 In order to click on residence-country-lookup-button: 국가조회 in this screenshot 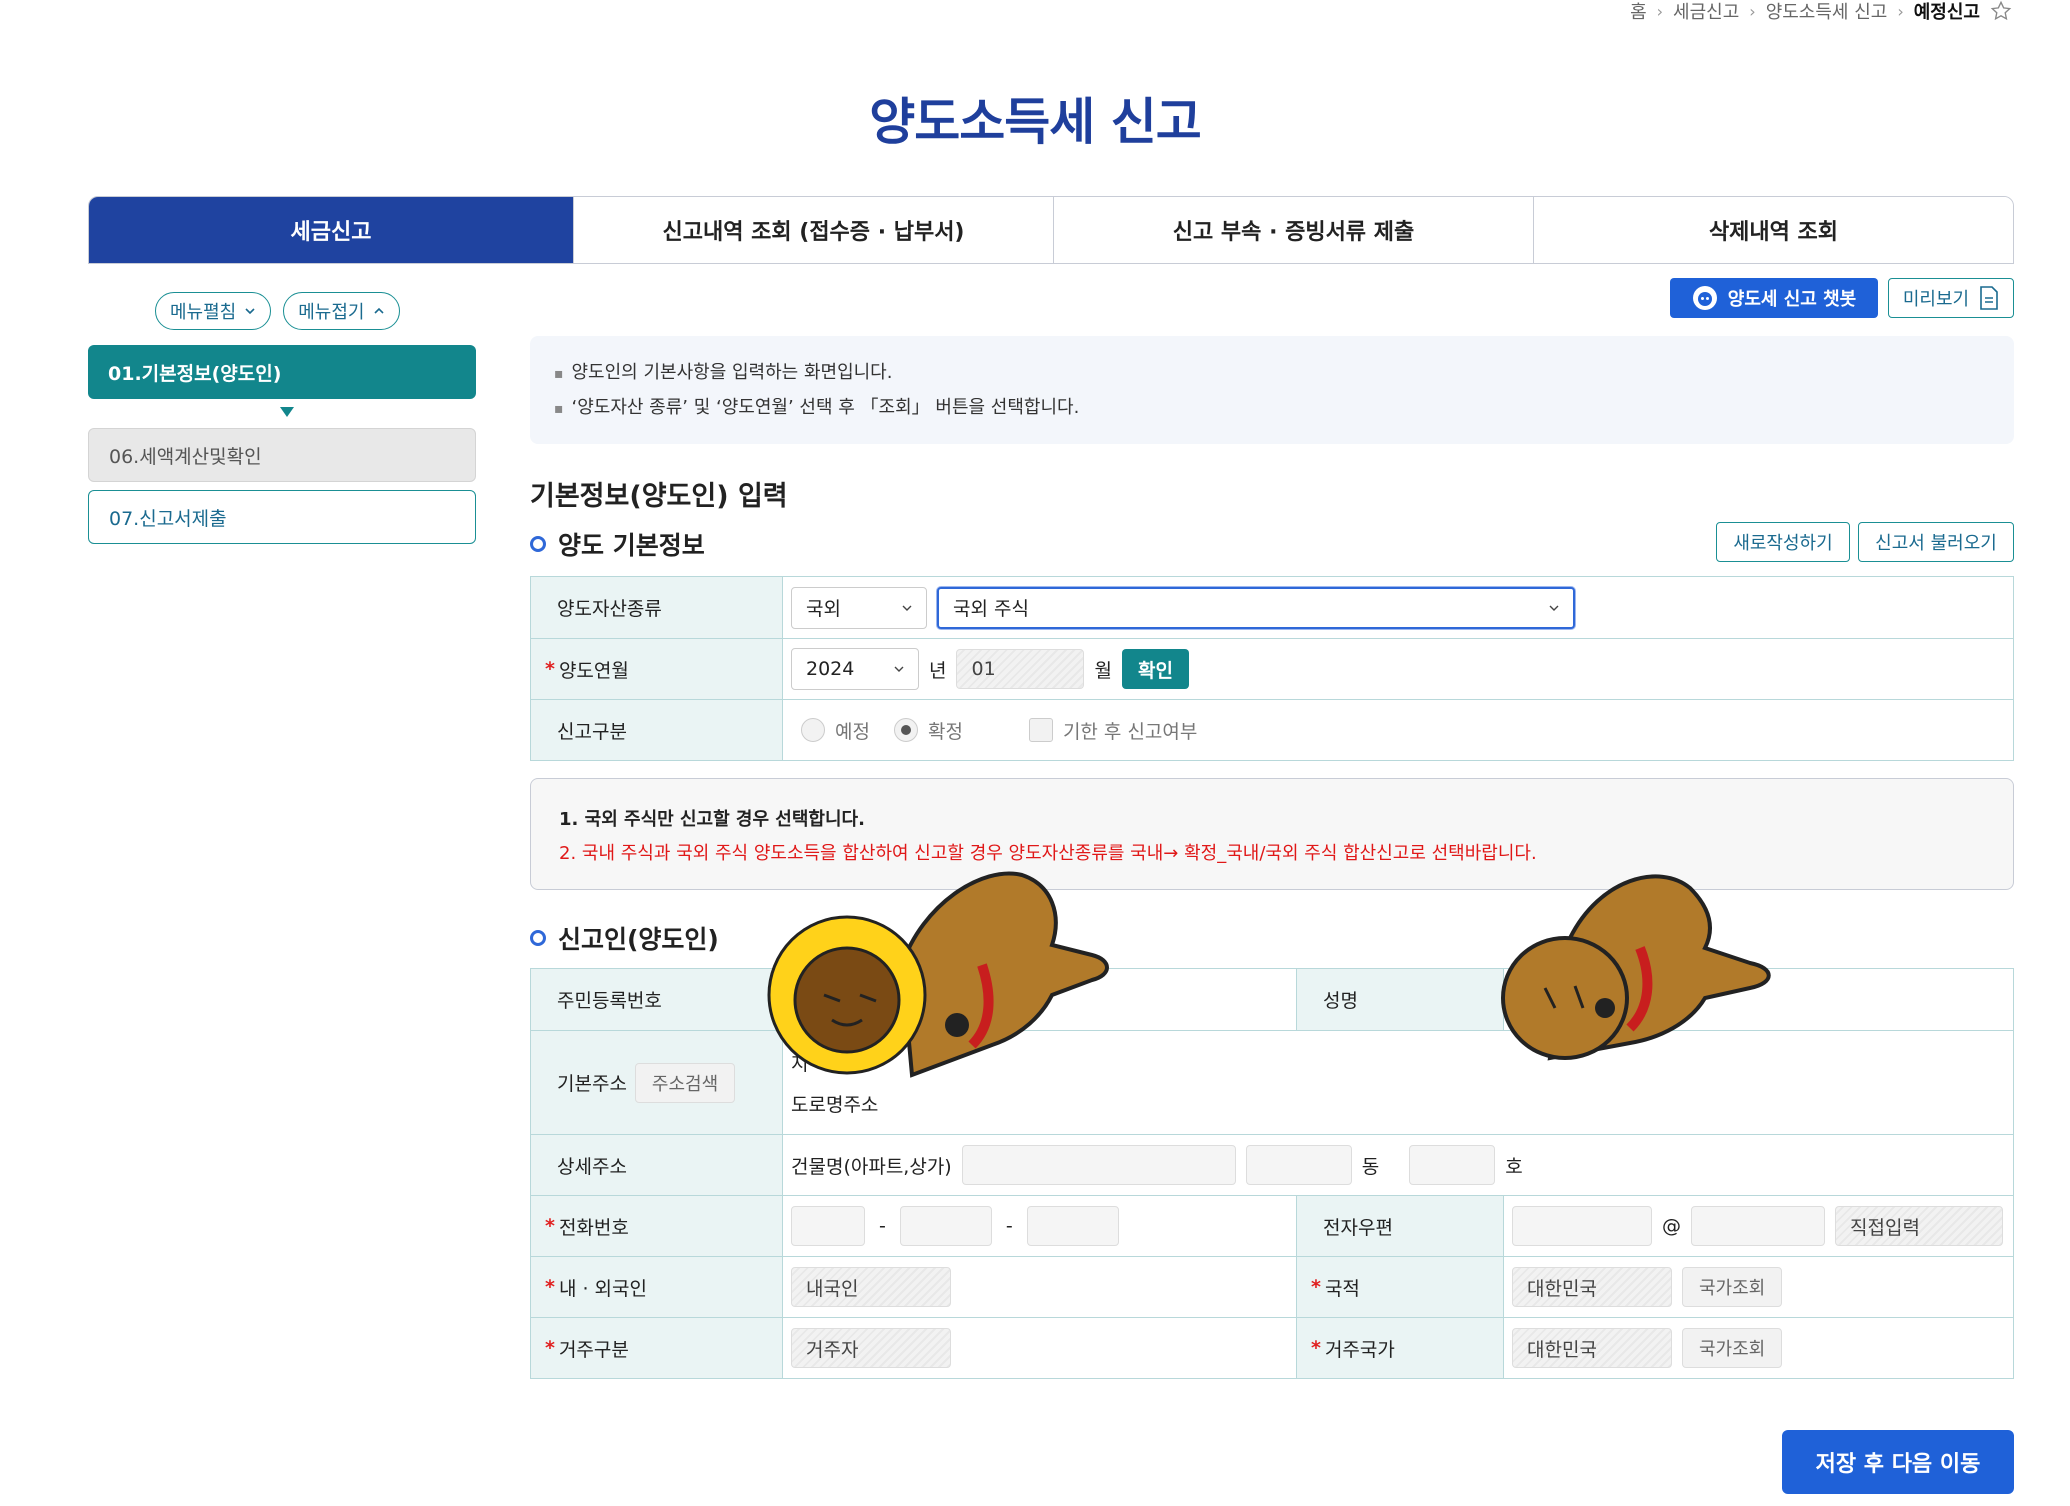, I will do `click(1732, 1348)`.